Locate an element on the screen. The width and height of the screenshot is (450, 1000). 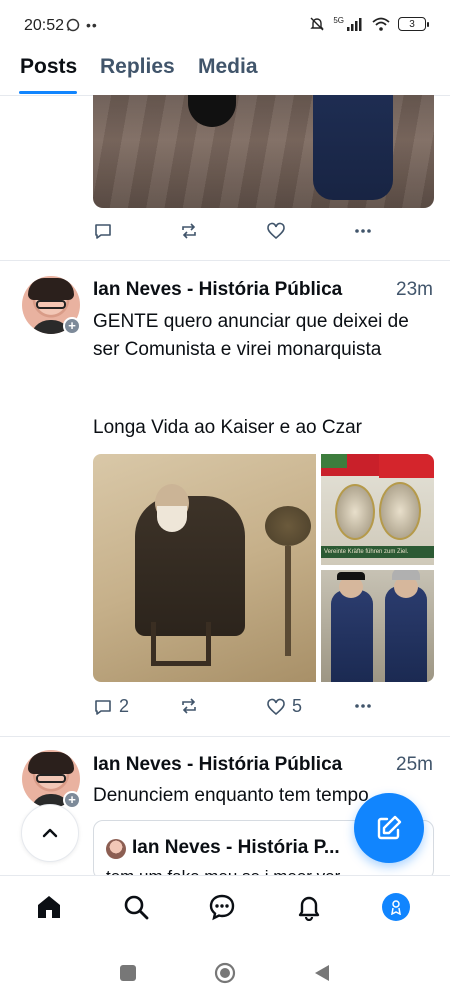
battery-icon: 3 is located at coordinates (413, 24).